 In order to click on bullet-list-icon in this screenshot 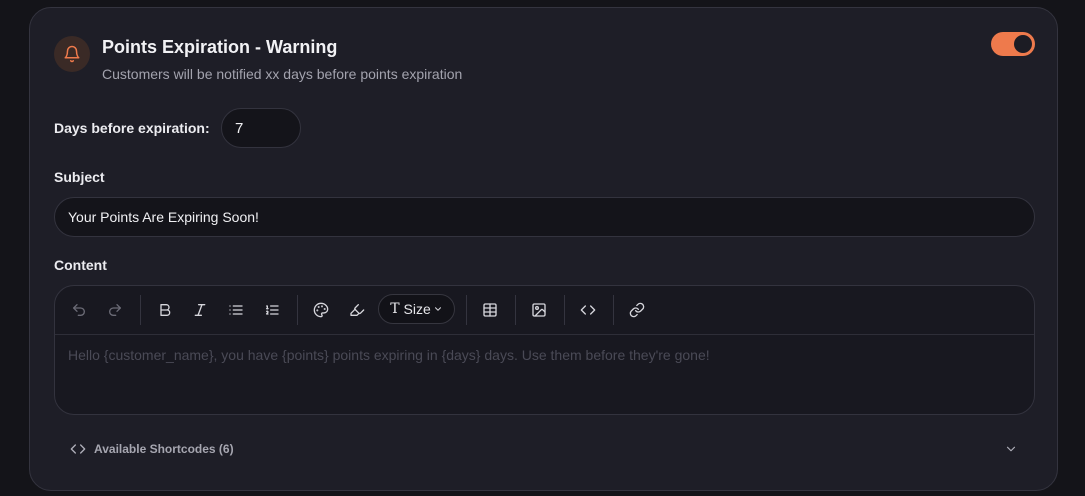, I will do `click(236, 310)`.